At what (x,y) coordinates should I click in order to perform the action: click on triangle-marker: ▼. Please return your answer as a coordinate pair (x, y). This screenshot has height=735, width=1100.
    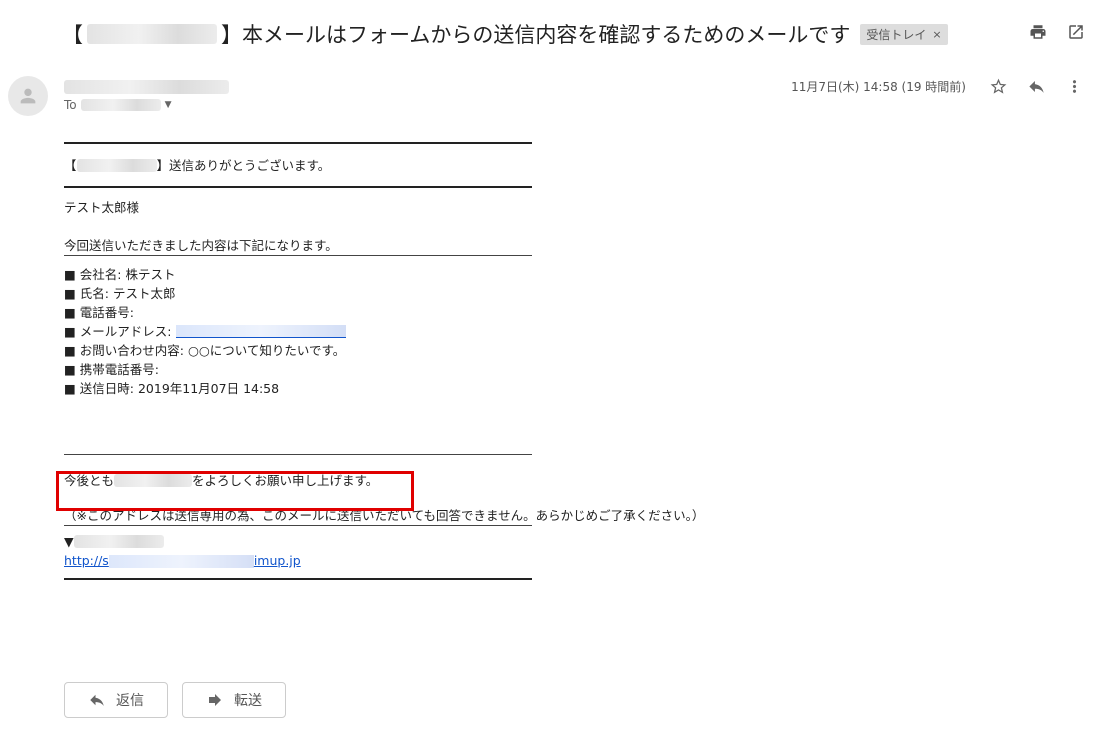
    Looking at the image, I should click on (69, 541).